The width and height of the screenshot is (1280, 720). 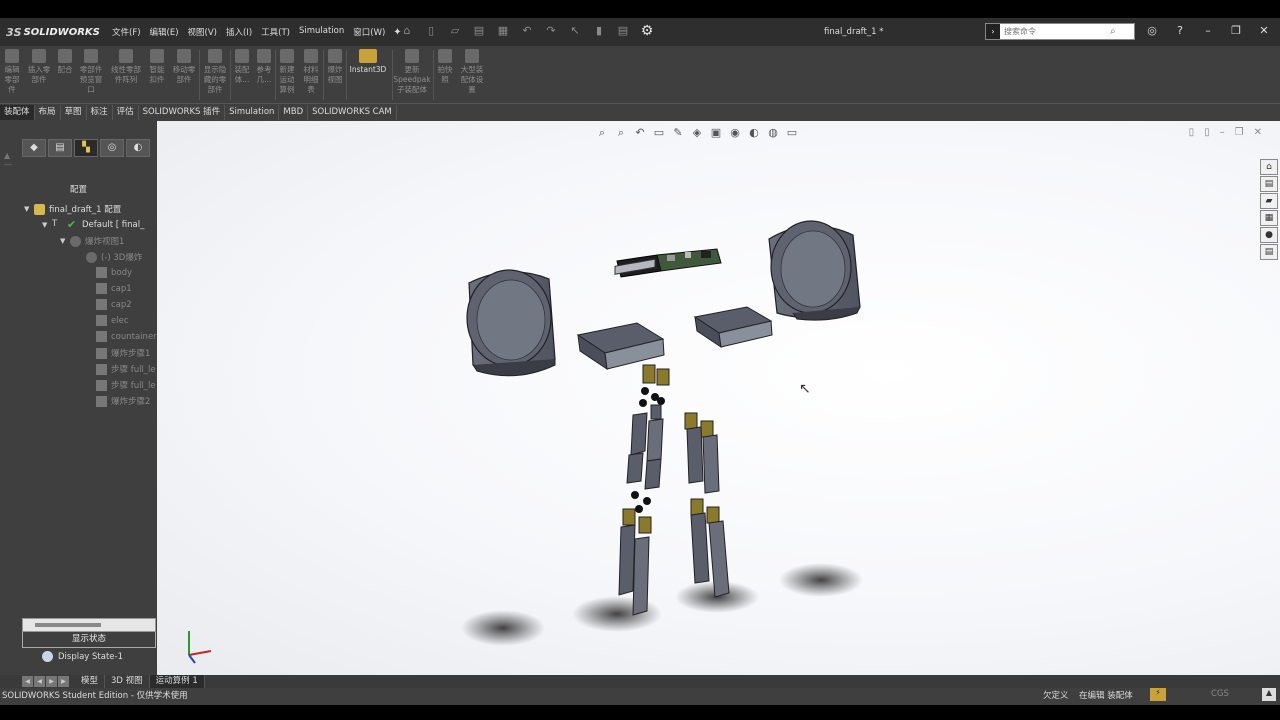 What do you see at coordinates (352, 112) in the screenshot?
I see `tab-cam: SOLIDWORKS CAM` at bounding box center [352, 112].